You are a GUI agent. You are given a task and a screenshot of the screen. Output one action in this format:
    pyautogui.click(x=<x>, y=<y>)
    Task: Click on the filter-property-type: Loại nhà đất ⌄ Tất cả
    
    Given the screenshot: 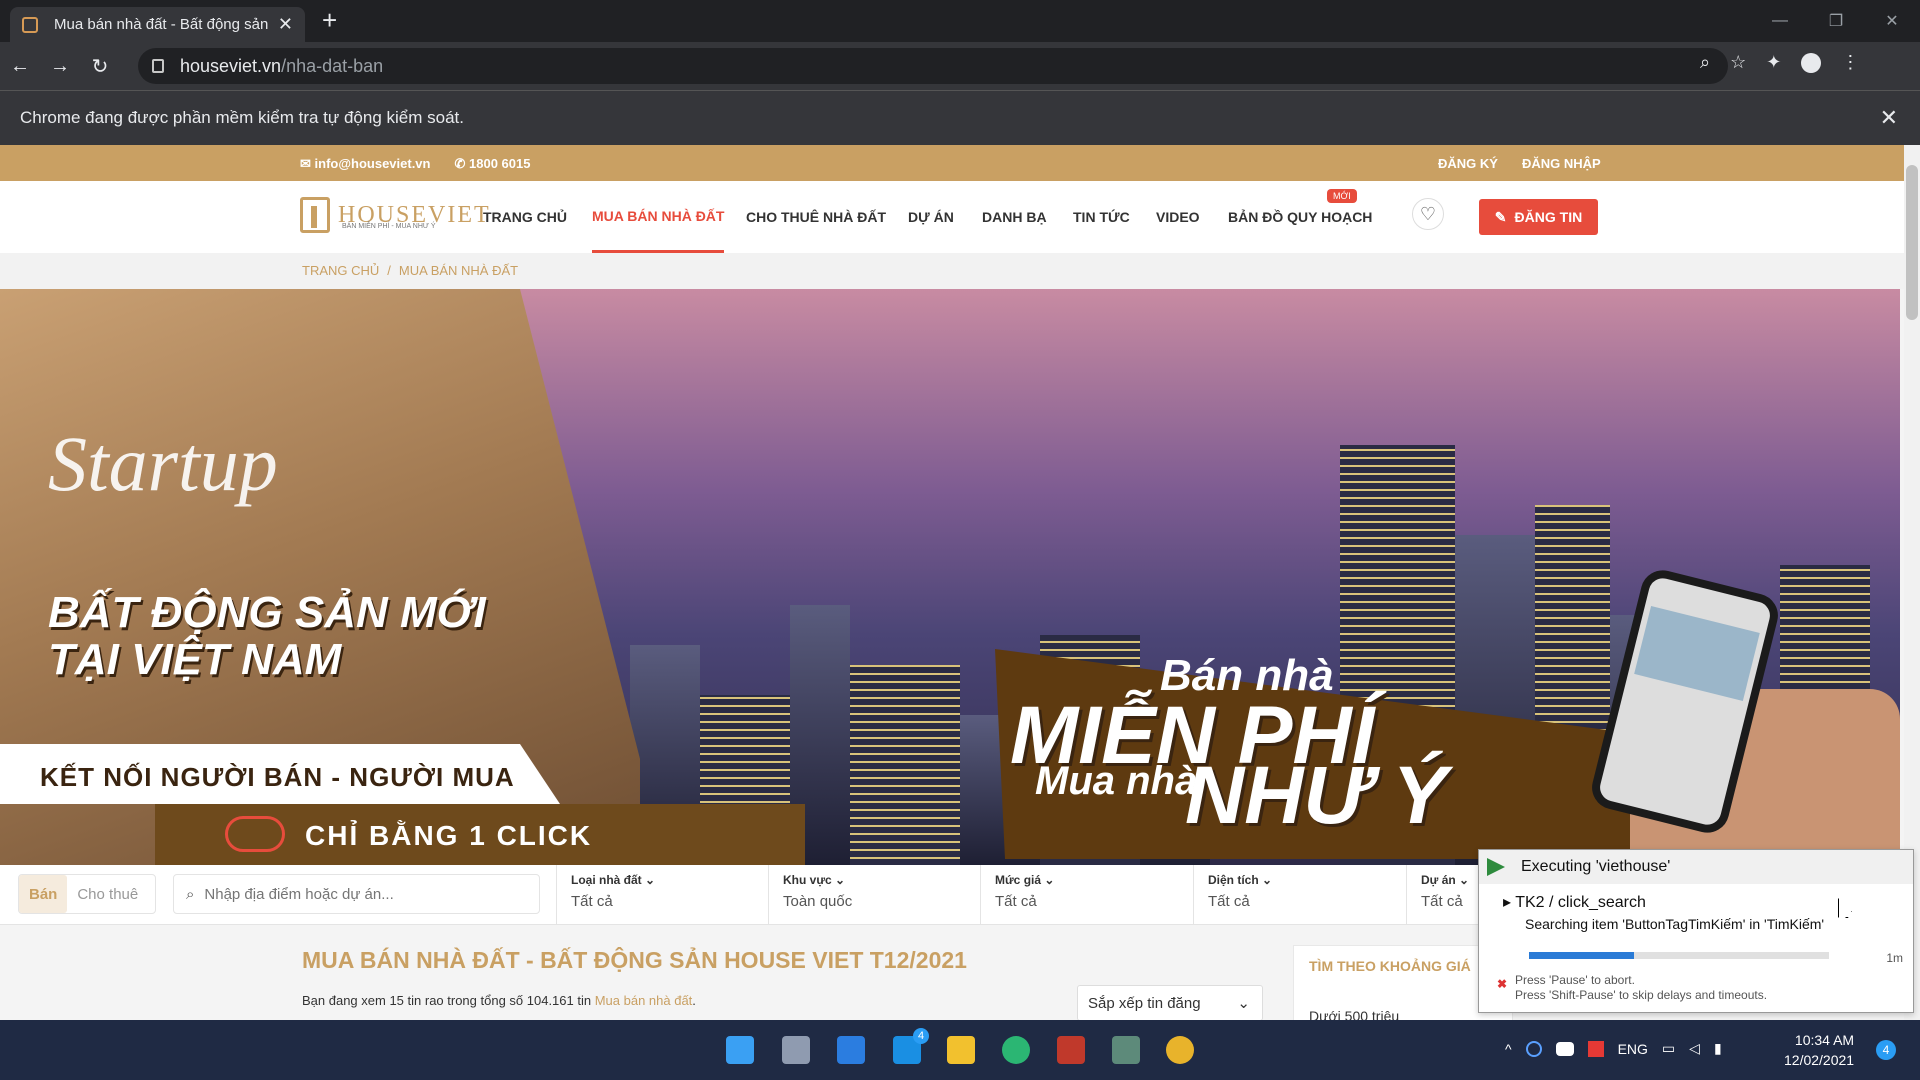 What is the action you would take?
    pyautogui.click(x=662, y=895)
    